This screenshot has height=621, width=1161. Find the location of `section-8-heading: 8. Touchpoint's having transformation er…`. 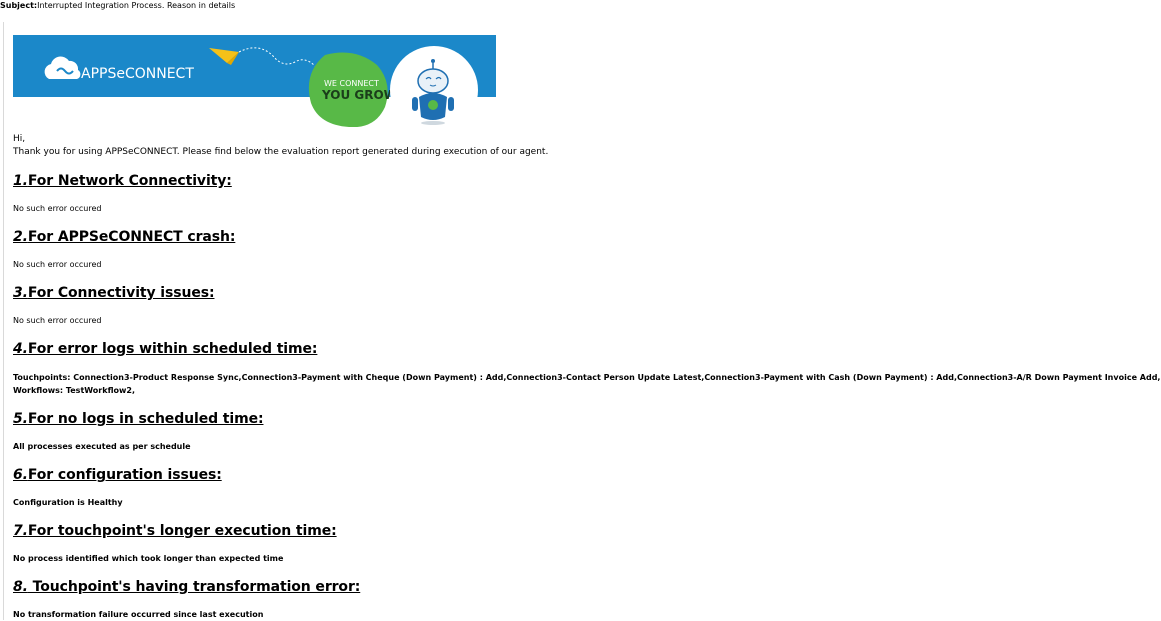

section-8-heading: 8. Touchpoint's having transformation er… is located at coordinates (187, 587).